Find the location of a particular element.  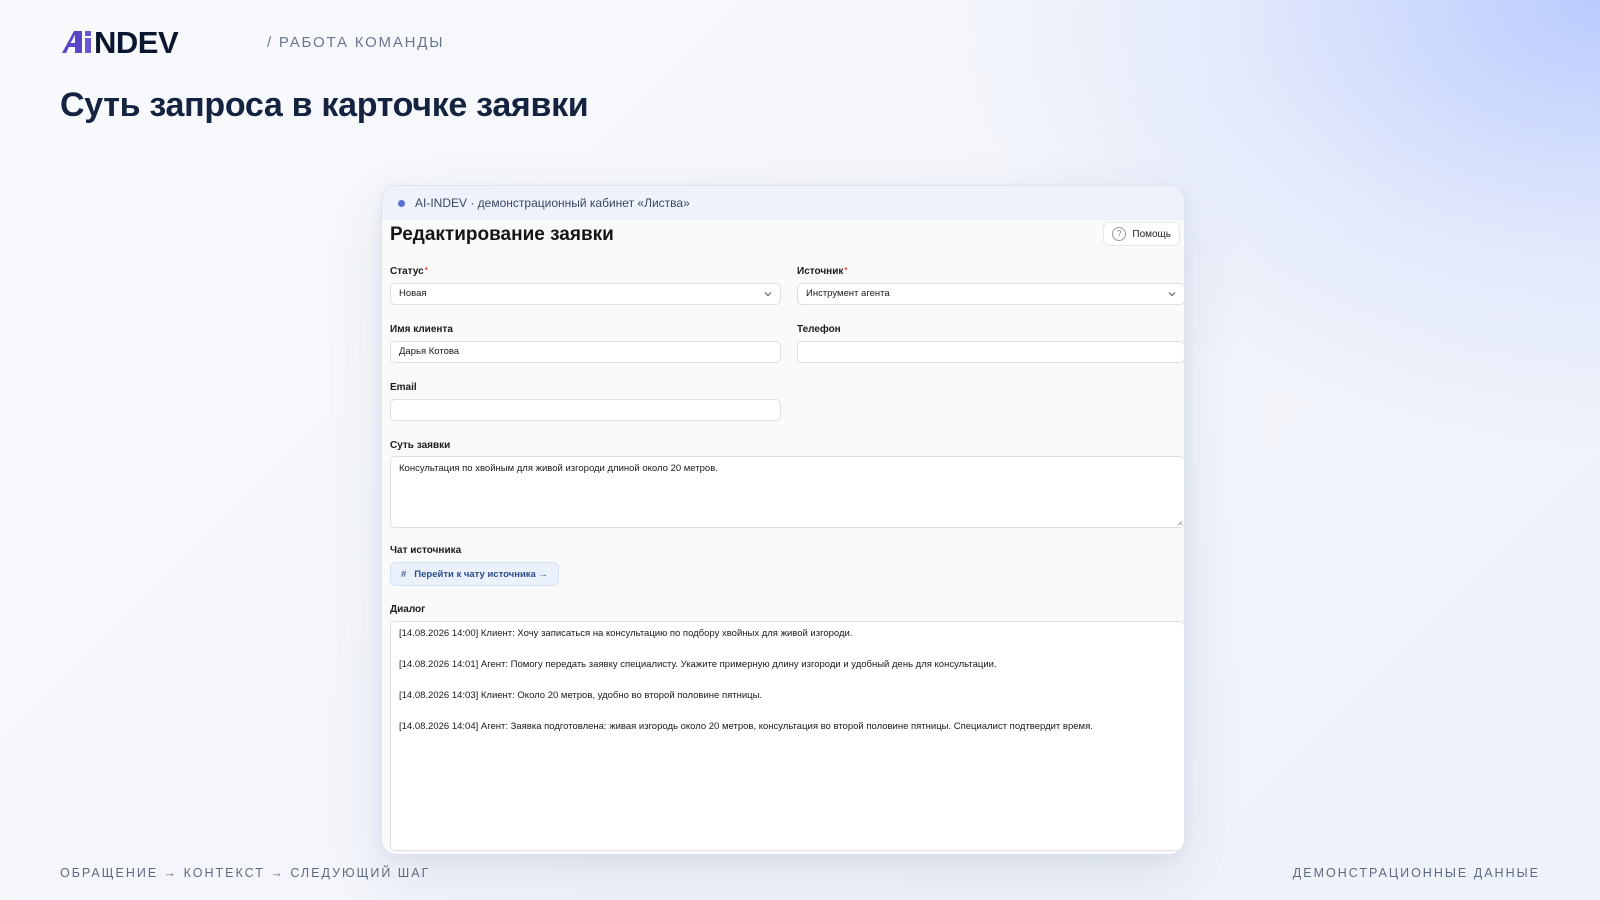

section-label: / РАБОТА КОМАНДЫ is located at coordinates (356, 42).